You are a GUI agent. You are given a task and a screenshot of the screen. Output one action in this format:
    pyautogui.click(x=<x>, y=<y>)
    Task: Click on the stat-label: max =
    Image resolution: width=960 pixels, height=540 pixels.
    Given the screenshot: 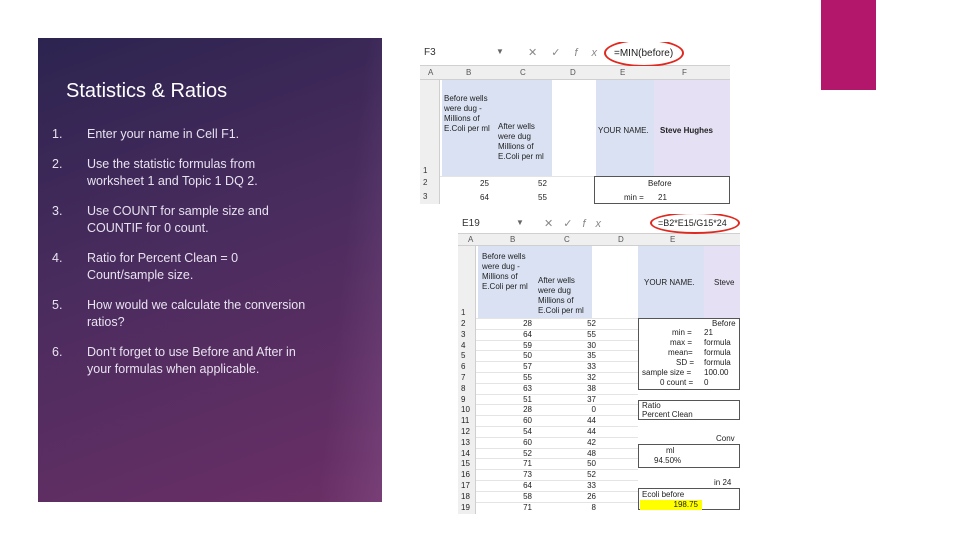 What is the action you would take?
    pyautogui.click(x=681, y=343)
    